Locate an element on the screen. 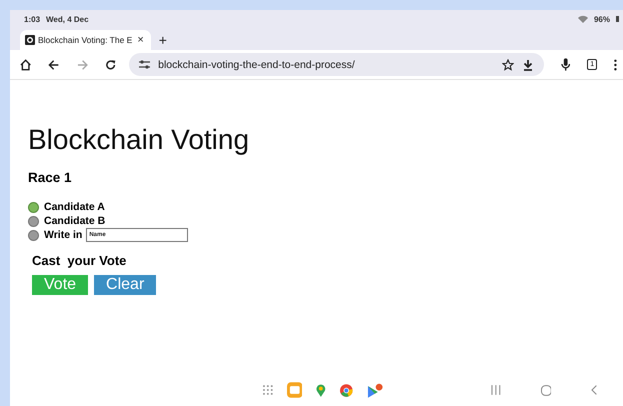  site-favicon is located at coordinates (30, 40).